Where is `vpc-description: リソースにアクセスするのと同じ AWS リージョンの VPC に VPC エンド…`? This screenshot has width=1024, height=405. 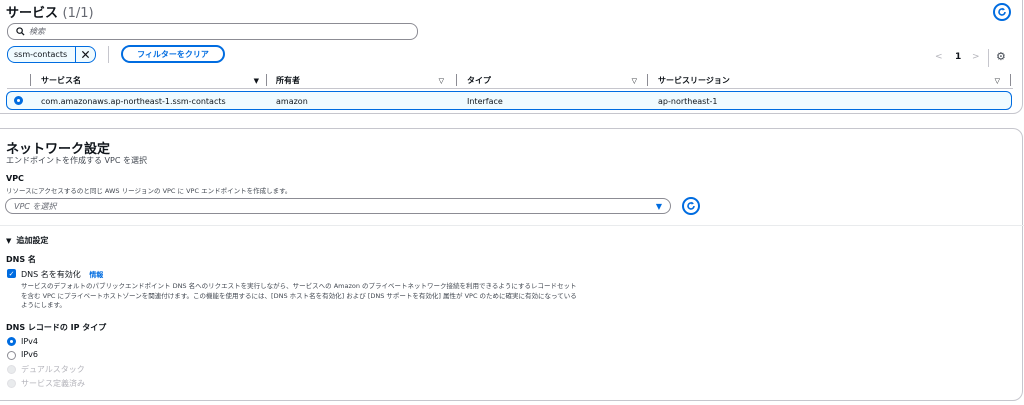
vpc-description: リソースにアクセスするのと同じ AWS リージョンの VPC に VPC エンド… is located at coordinates (149, 191).